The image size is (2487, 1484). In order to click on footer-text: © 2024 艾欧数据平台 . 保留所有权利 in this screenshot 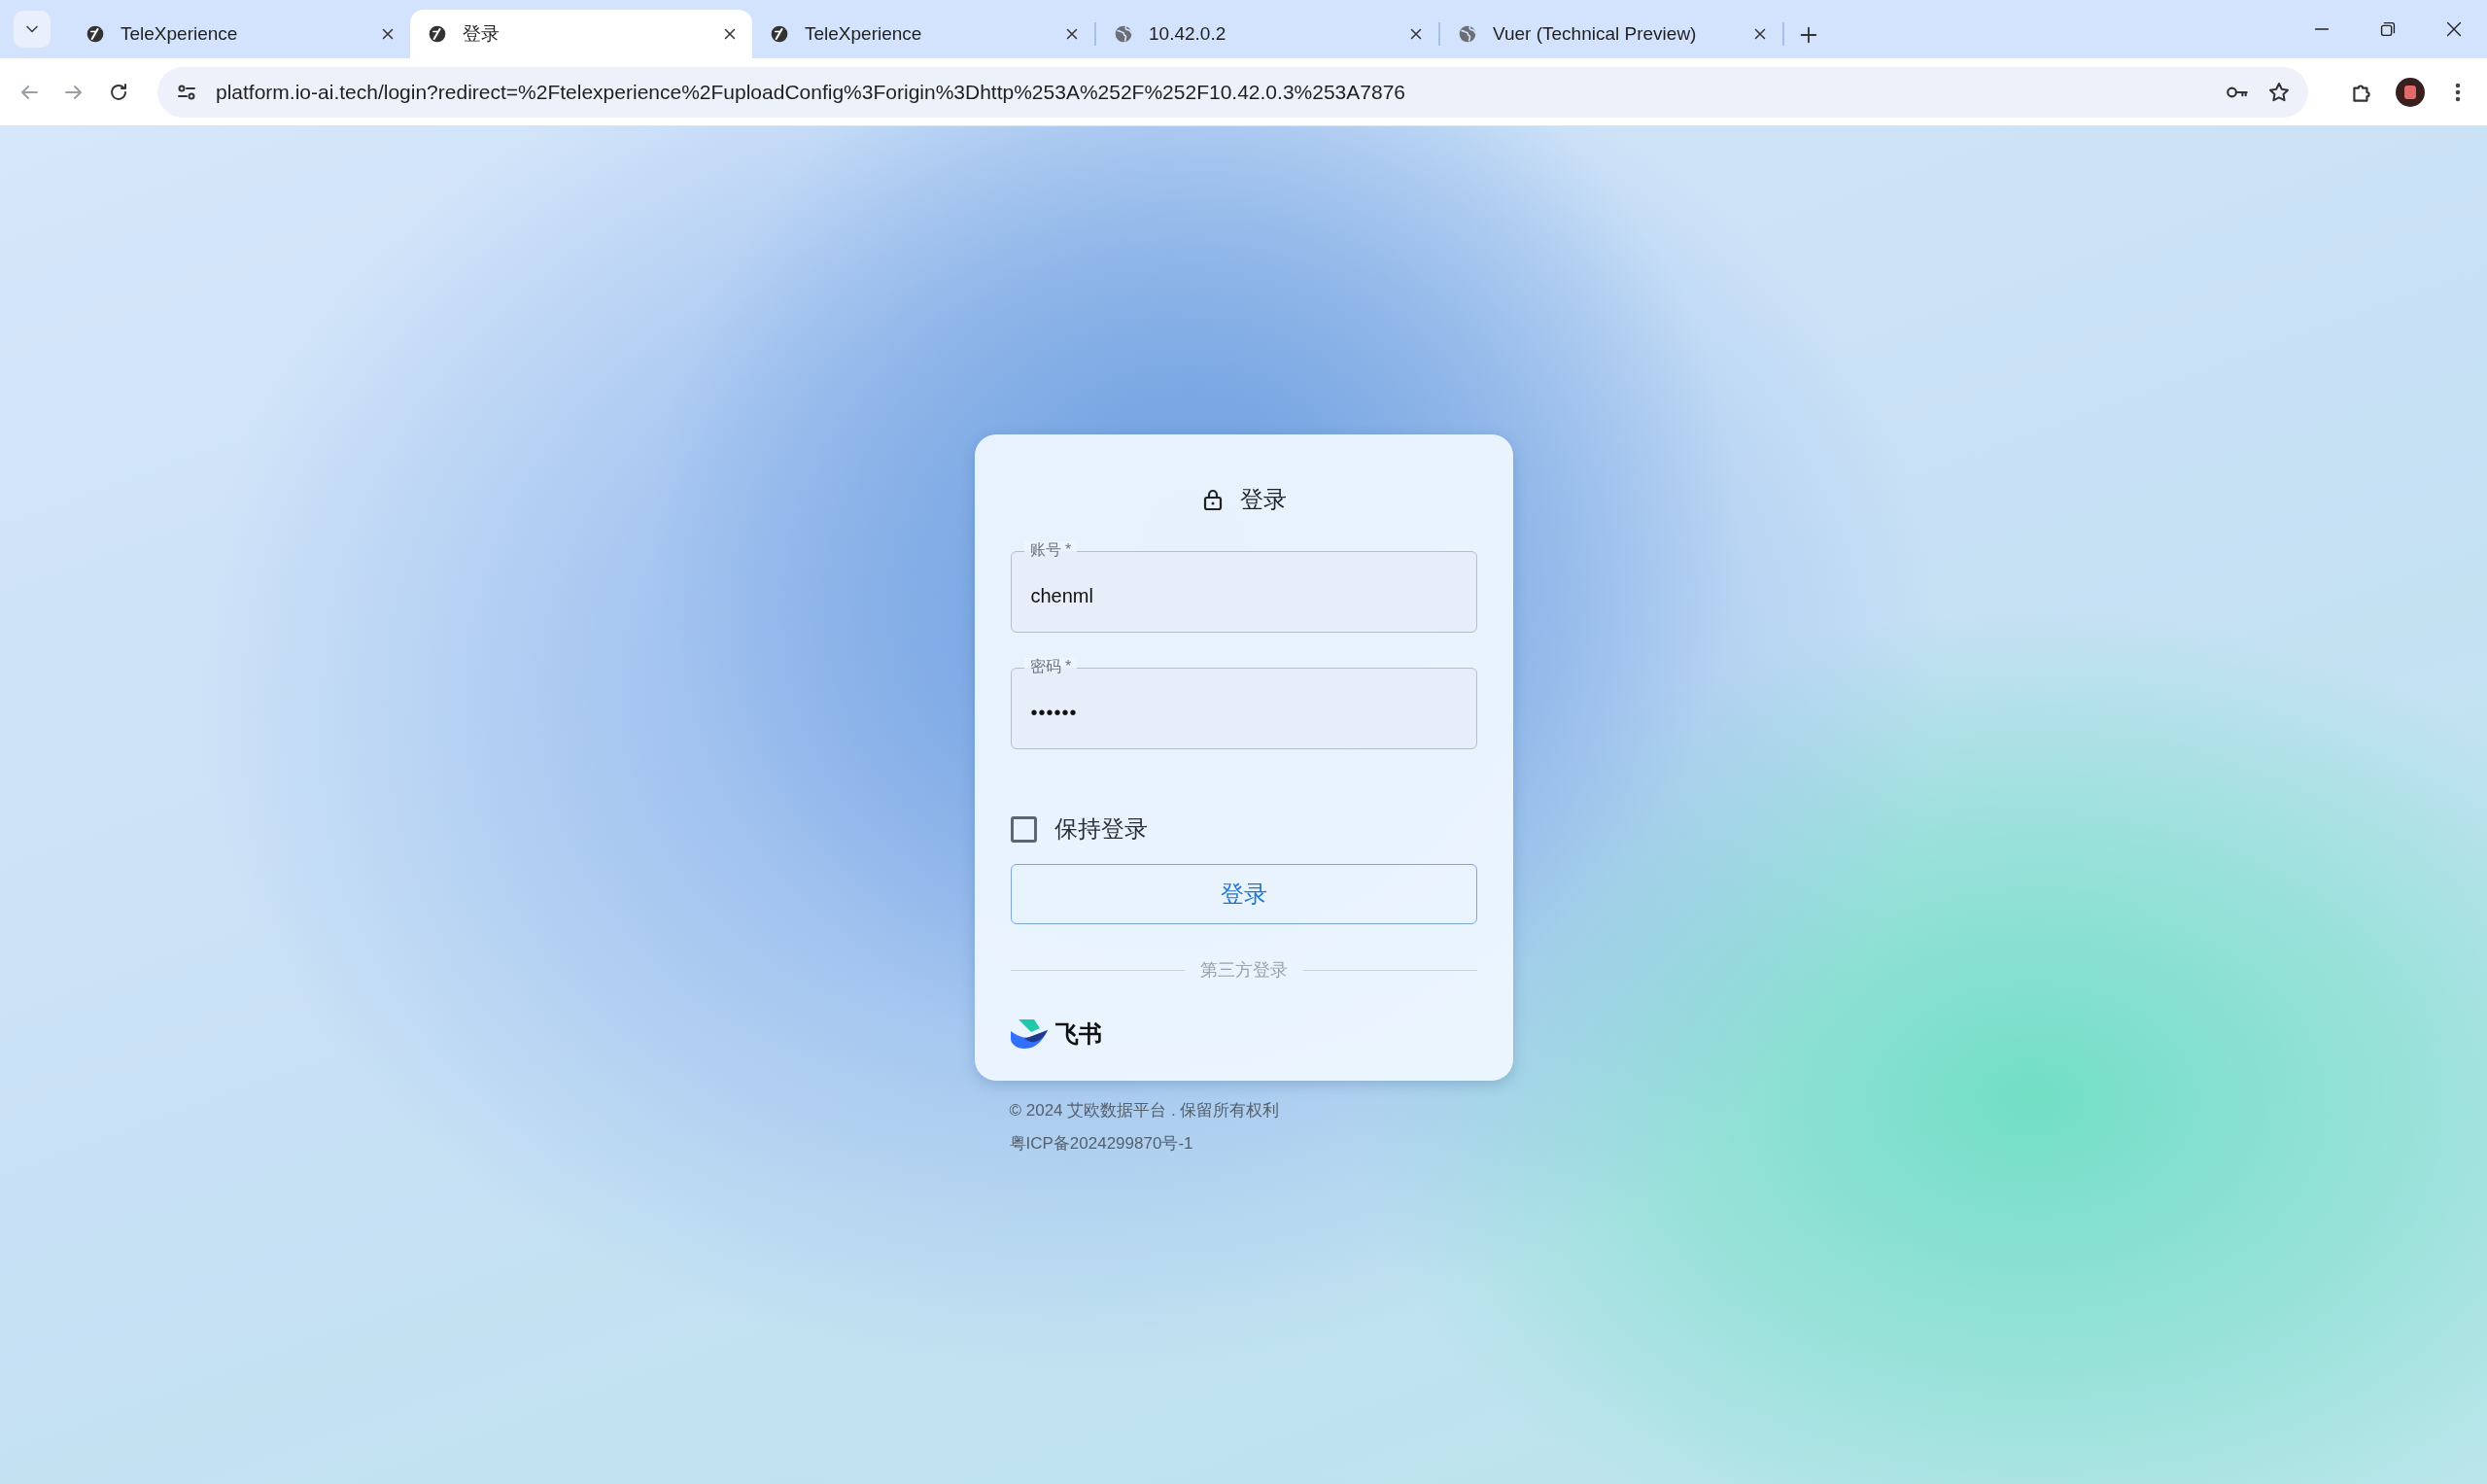, I will do `click(1144, 1111)`.